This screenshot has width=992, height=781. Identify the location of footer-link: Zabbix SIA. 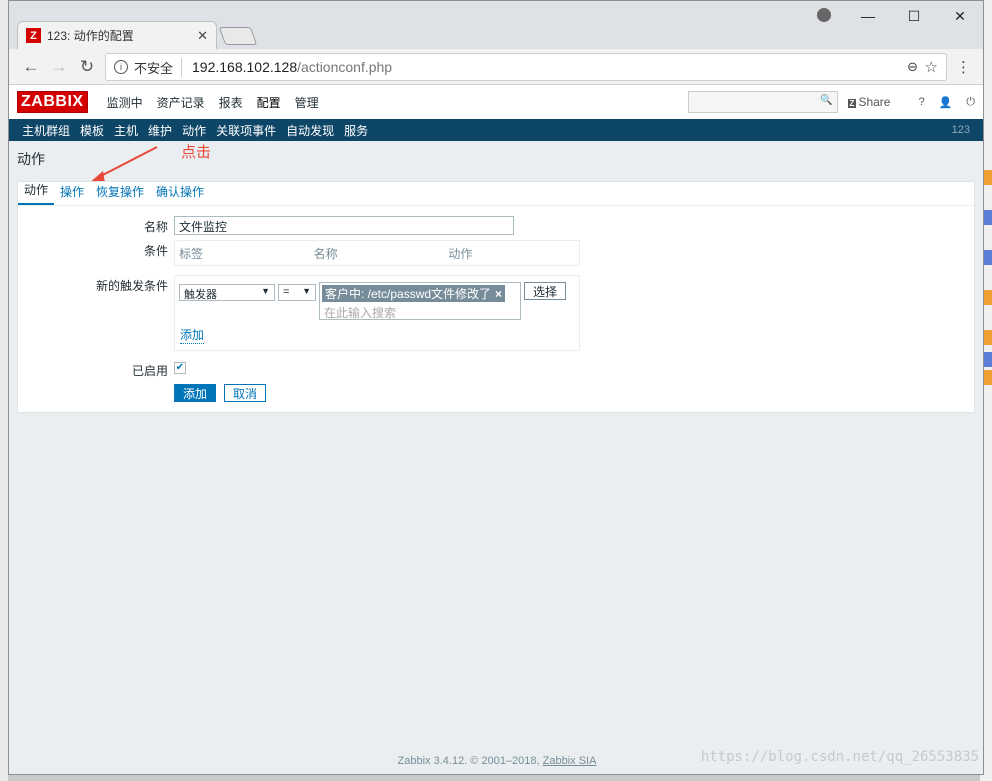
(570, 761).